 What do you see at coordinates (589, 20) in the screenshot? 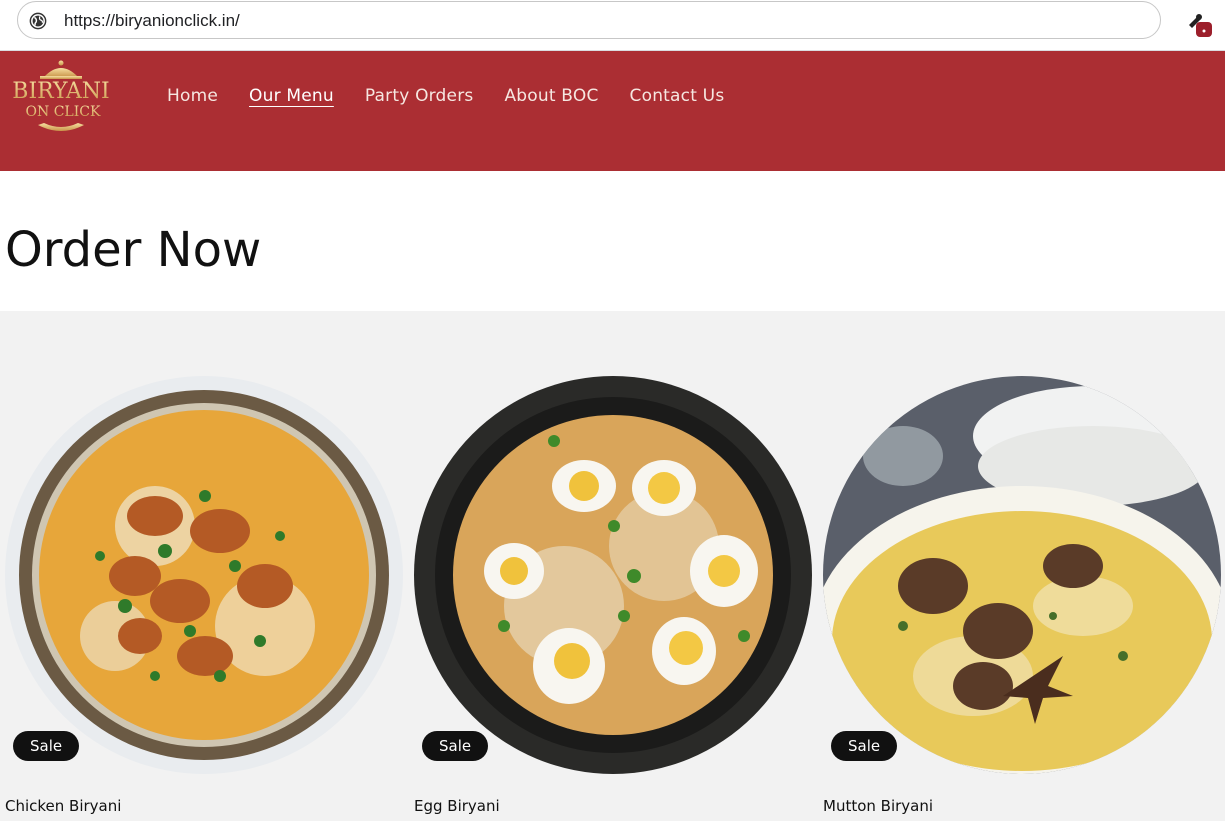
I see `address-bar: https://biryanionclick.in/` at bounding box center [589, 20].